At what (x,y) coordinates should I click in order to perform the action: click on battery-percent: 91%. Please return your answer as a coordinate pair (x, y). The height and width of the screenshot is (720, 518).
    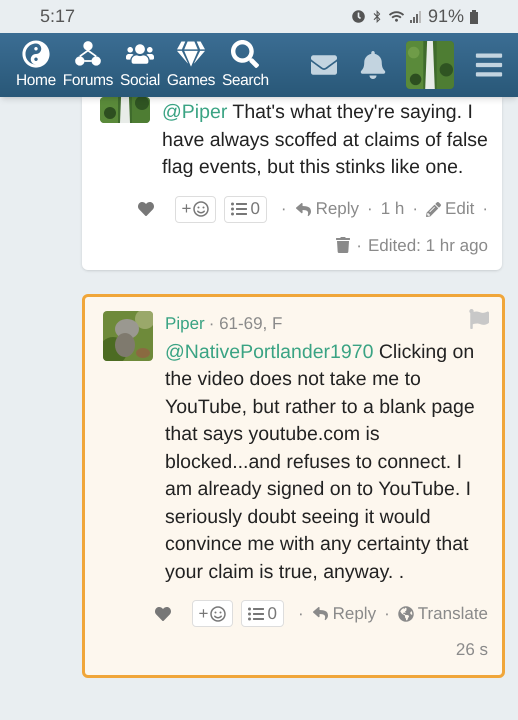
    Looking at the image, I should click on (446, 16).